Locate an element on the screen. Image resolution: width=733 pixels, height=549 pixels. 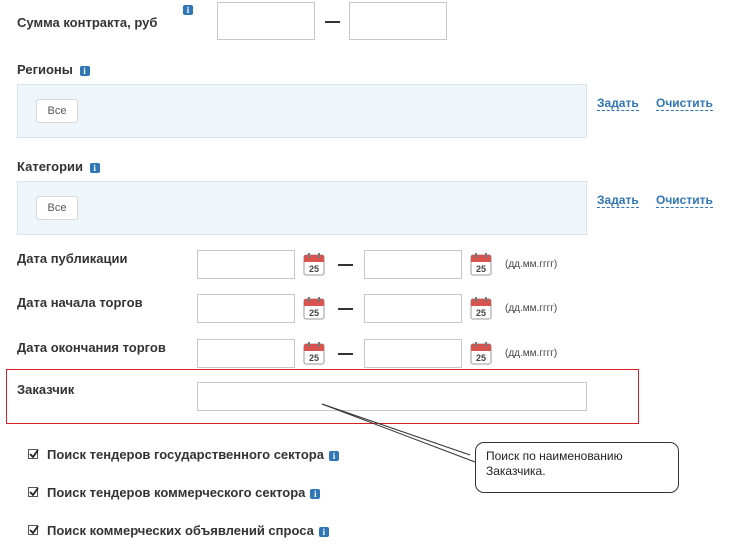
sector-checkbox-label: Поиск тендеров коммерческого сектора i is located at coordinates (184, 492).